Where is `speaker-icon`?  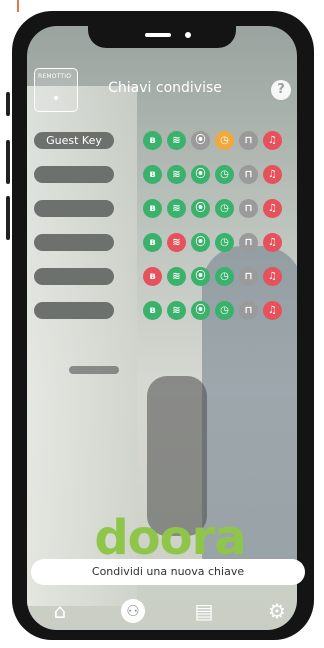
speaker-icon is located at coordinates (158, 35).